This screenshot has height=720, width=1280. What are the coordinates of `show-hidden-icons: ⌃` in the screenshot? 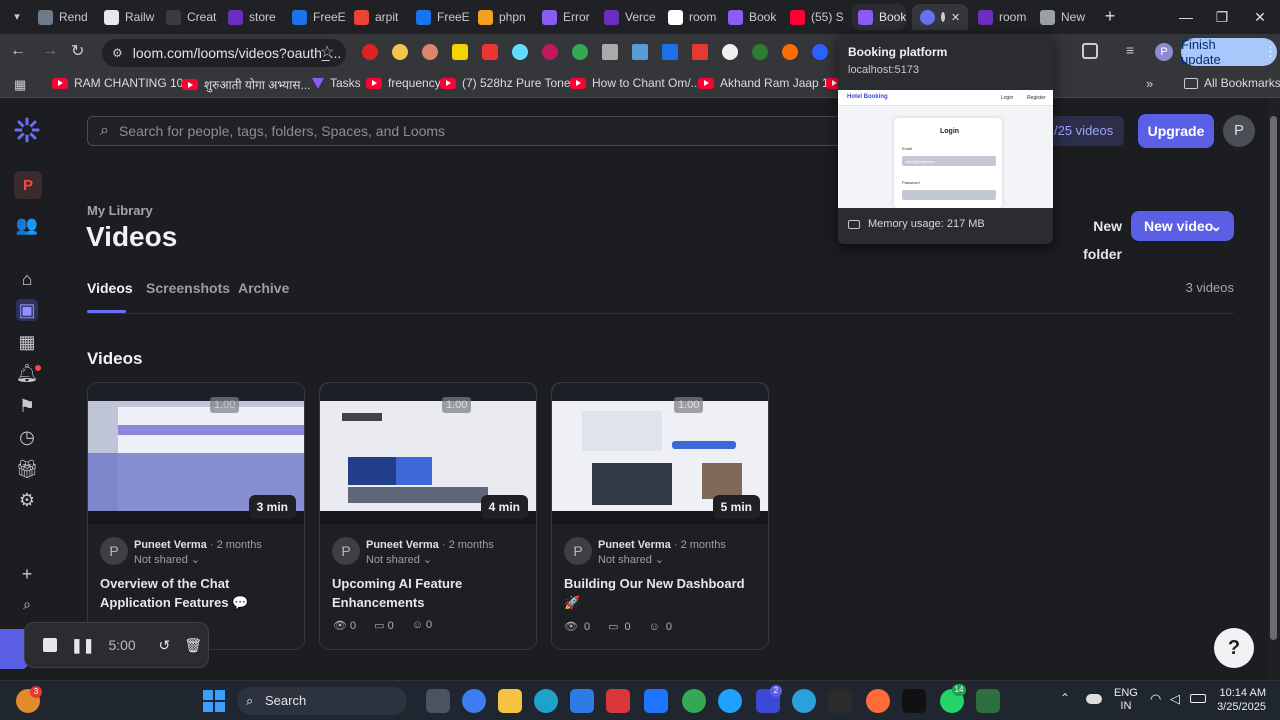 It's located at (1065, 698).